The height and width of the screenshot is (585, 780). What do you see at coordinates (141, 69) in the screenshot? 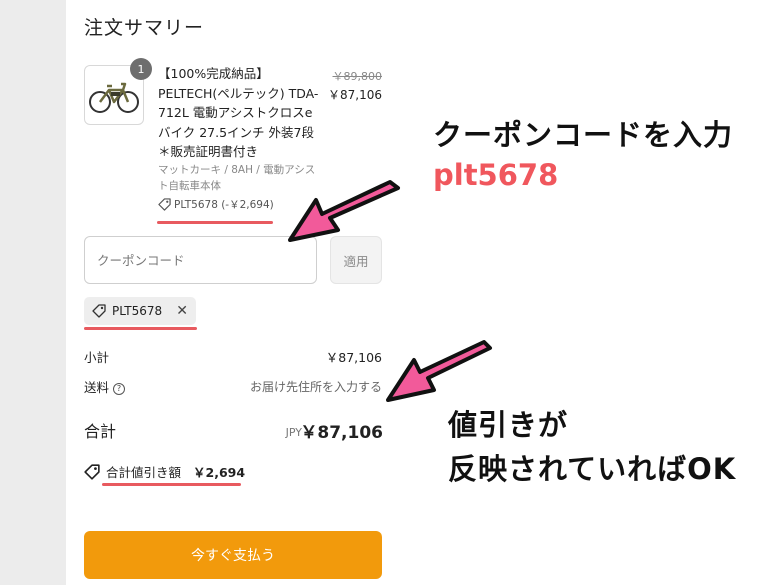
I see `quantity-badge: 1` at bounding box center [141, 69].